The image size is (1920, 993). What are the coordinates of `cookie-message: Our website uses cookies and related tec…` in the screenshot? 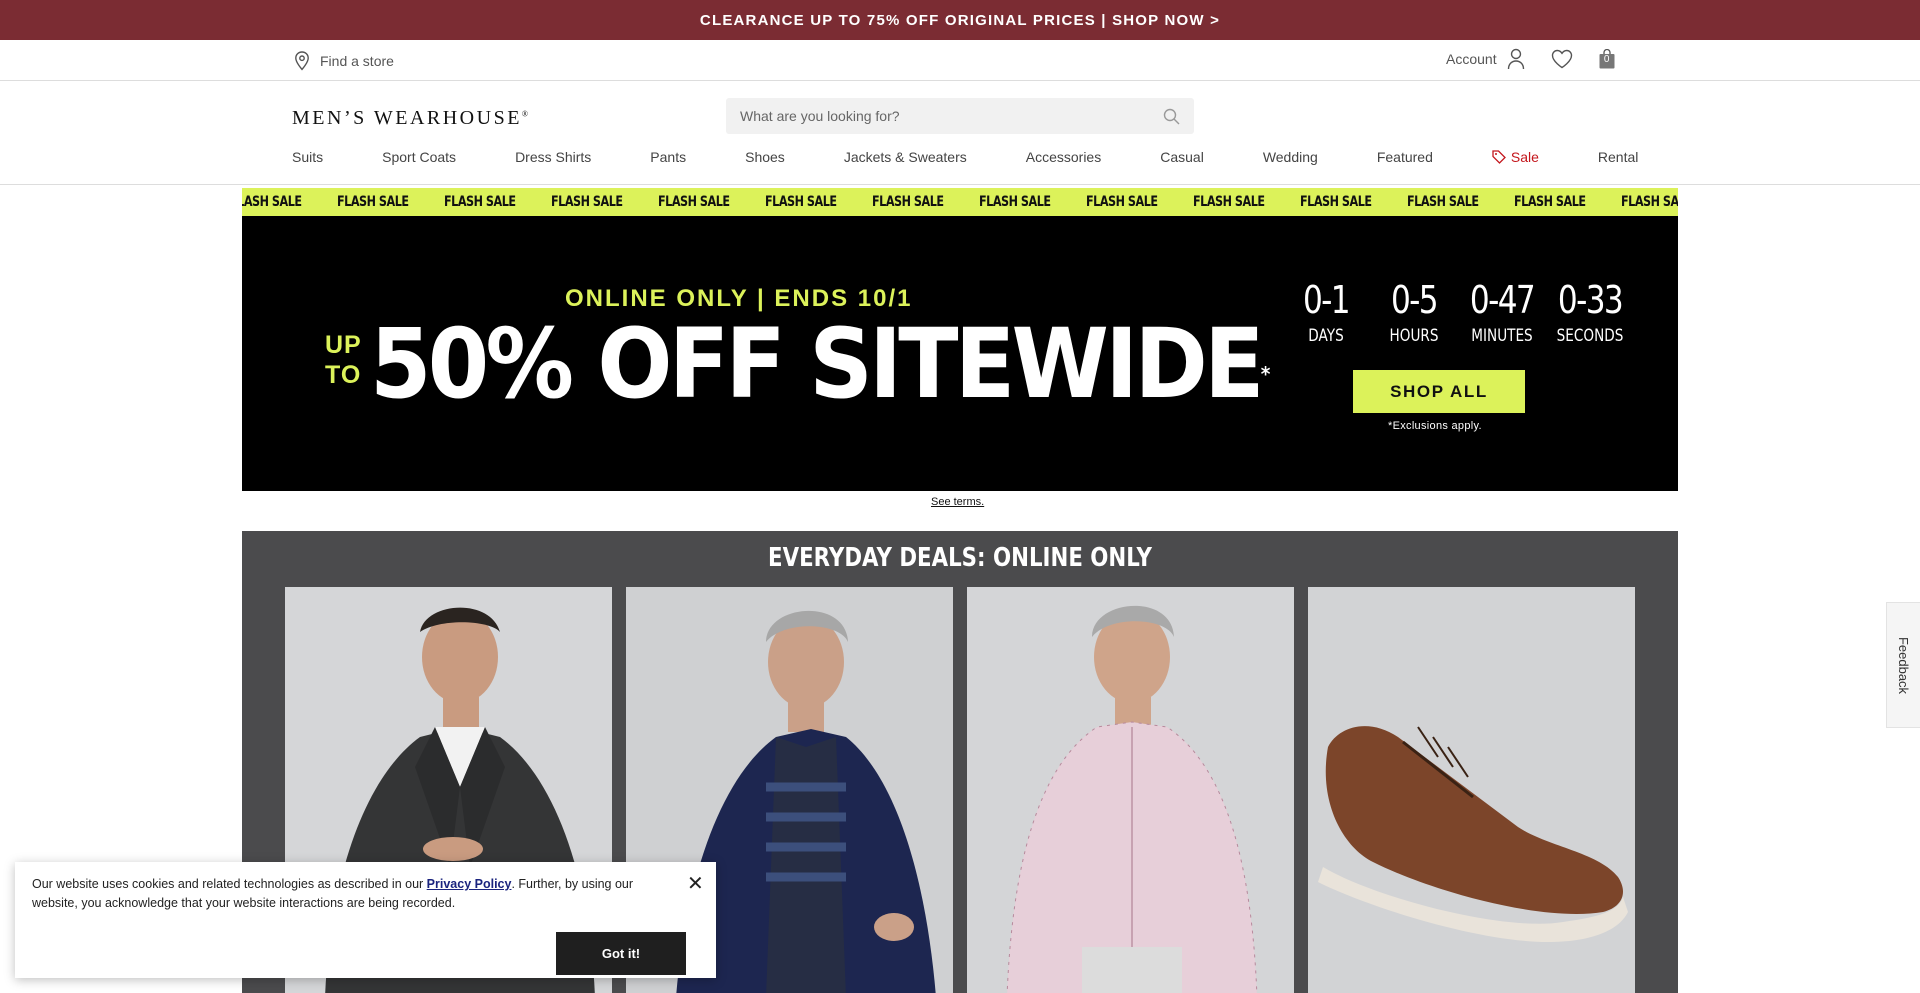 It's located at (352, 894).